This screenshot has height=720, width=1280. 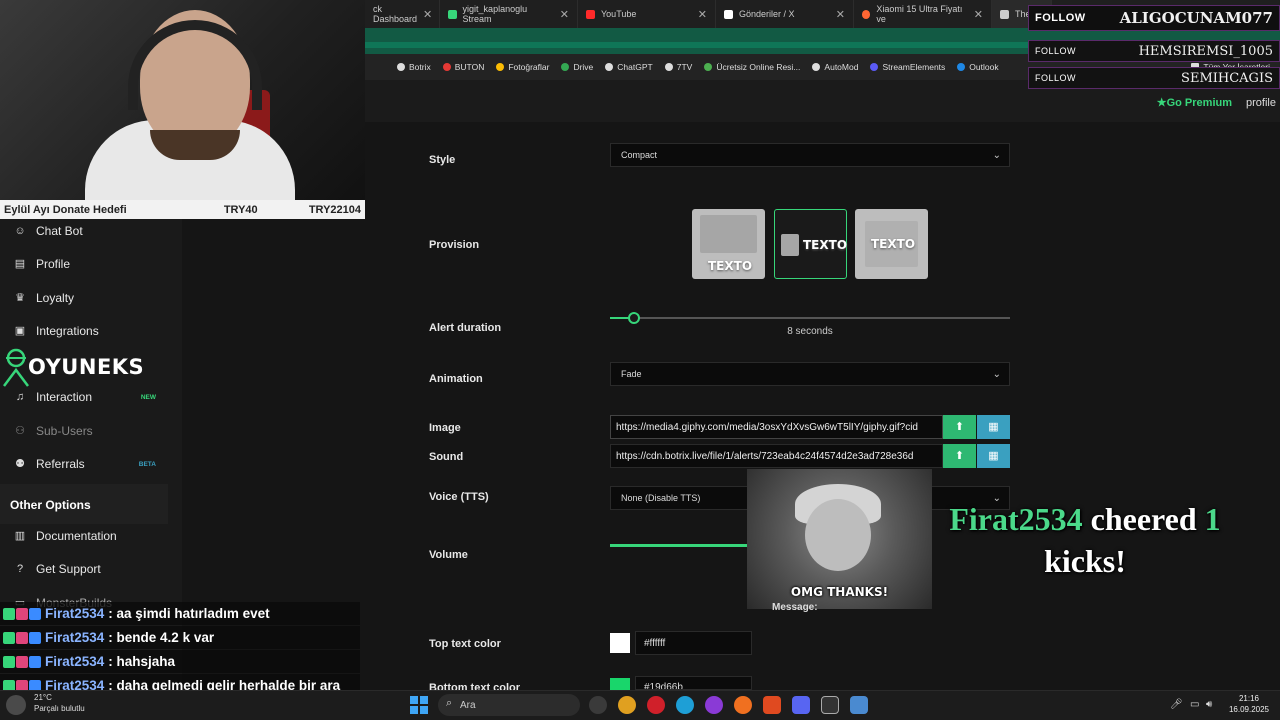 What do you see at coordinates (84, 536) in the screenshot?
I see `sidebar-item-documentation: ▥ Documentation` at bounding box center [84, 536].